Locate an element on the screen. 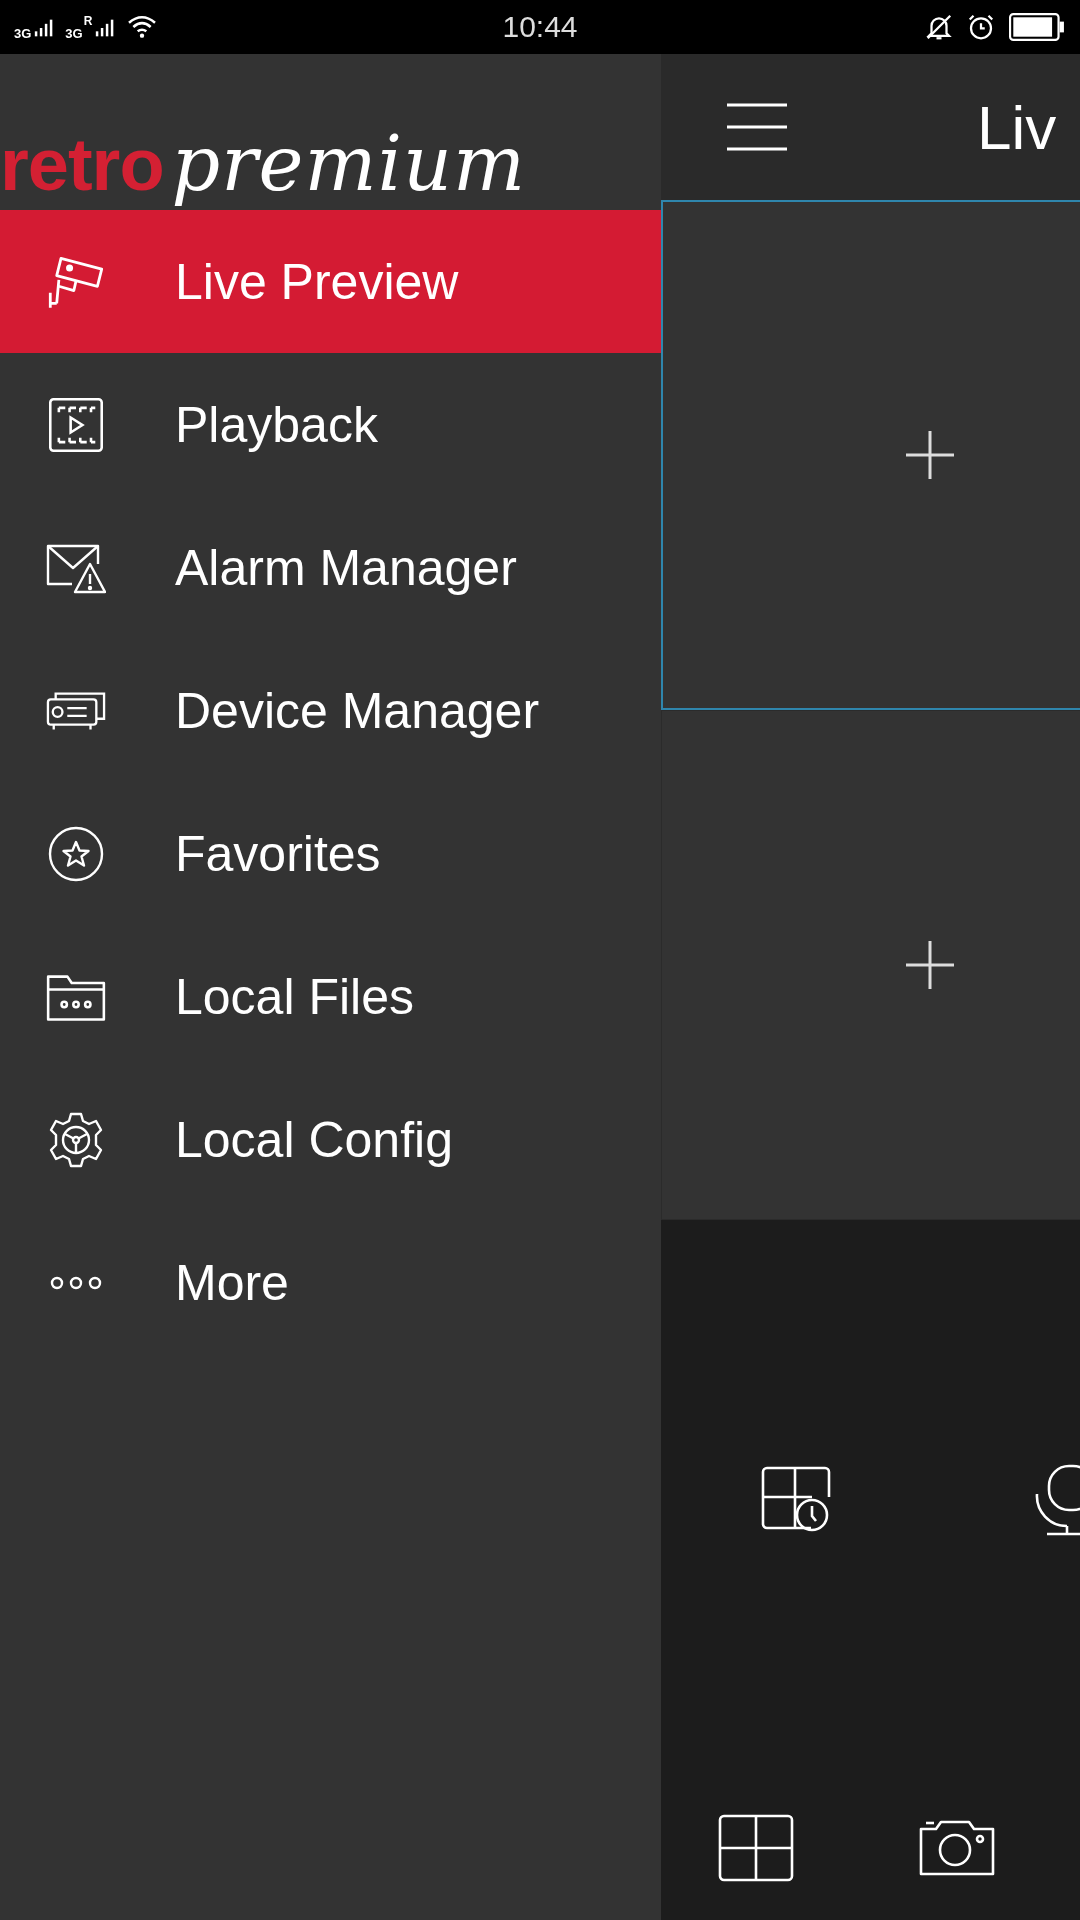 This screenshot has height=1920, width=1080. microphone-icon is located at coordinates (1057, 1500).